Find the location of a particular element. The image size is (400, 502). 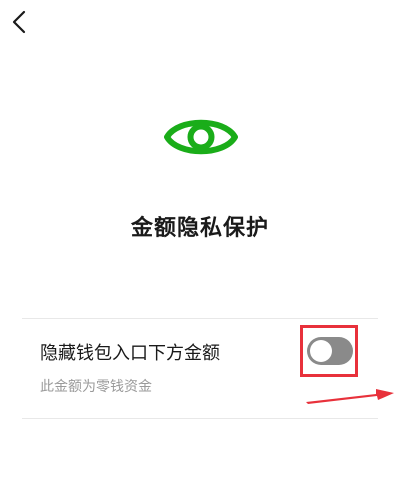

toggle-knob is located at coordinates (321, 351).